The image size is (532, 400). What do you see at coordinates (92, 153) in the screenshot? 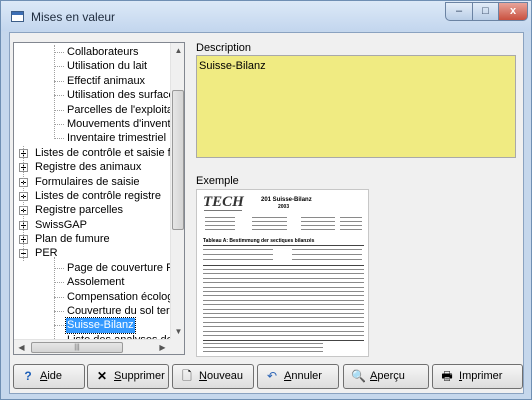
I see `tree-group: Listes de contrôle et saisie fidu` at bounding box center [92, 153].